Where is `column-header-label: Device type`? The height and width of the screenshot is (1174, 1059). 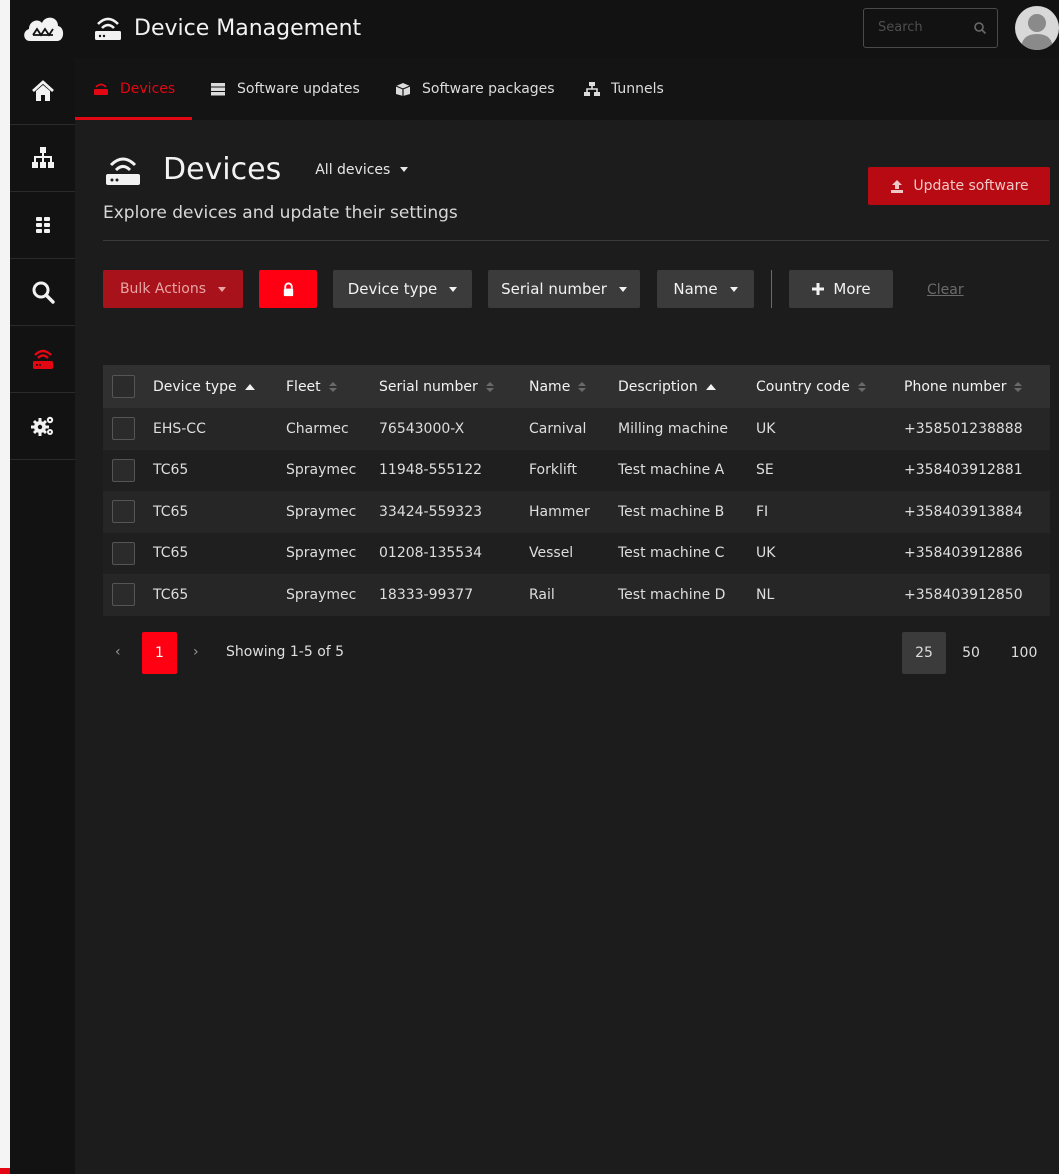 column-header-label: Device type is located at coordinates (195, 386).